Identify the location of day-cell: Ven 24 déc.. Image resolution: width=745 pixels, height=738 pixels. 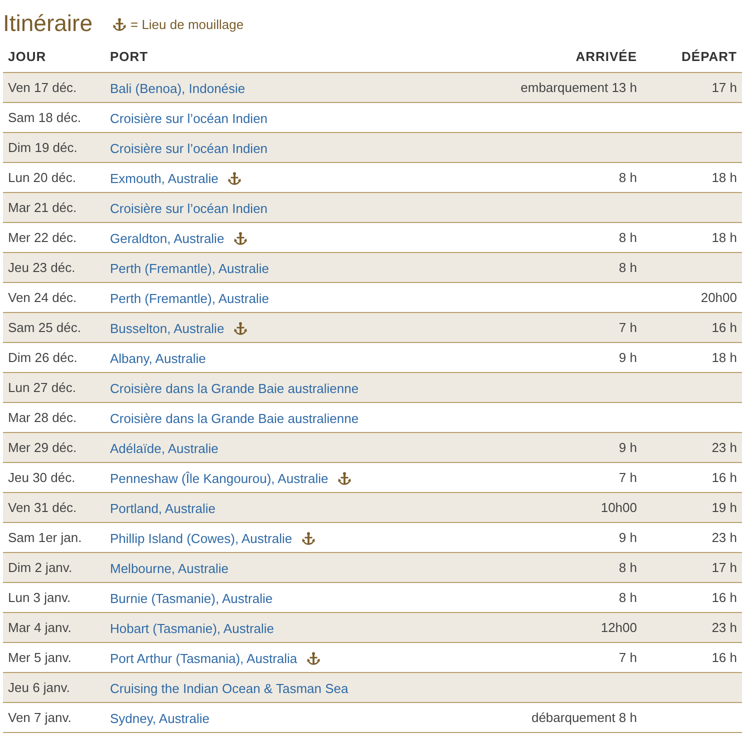
(42, 297).